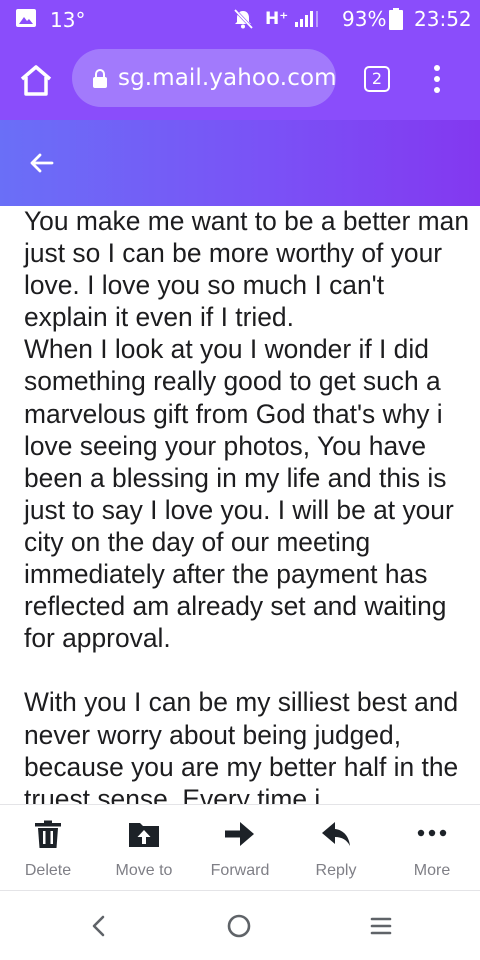  What do you see at coordinates (432, 870) in the screenshot?
I see `more-label: More` at bounding box center [432, 870].